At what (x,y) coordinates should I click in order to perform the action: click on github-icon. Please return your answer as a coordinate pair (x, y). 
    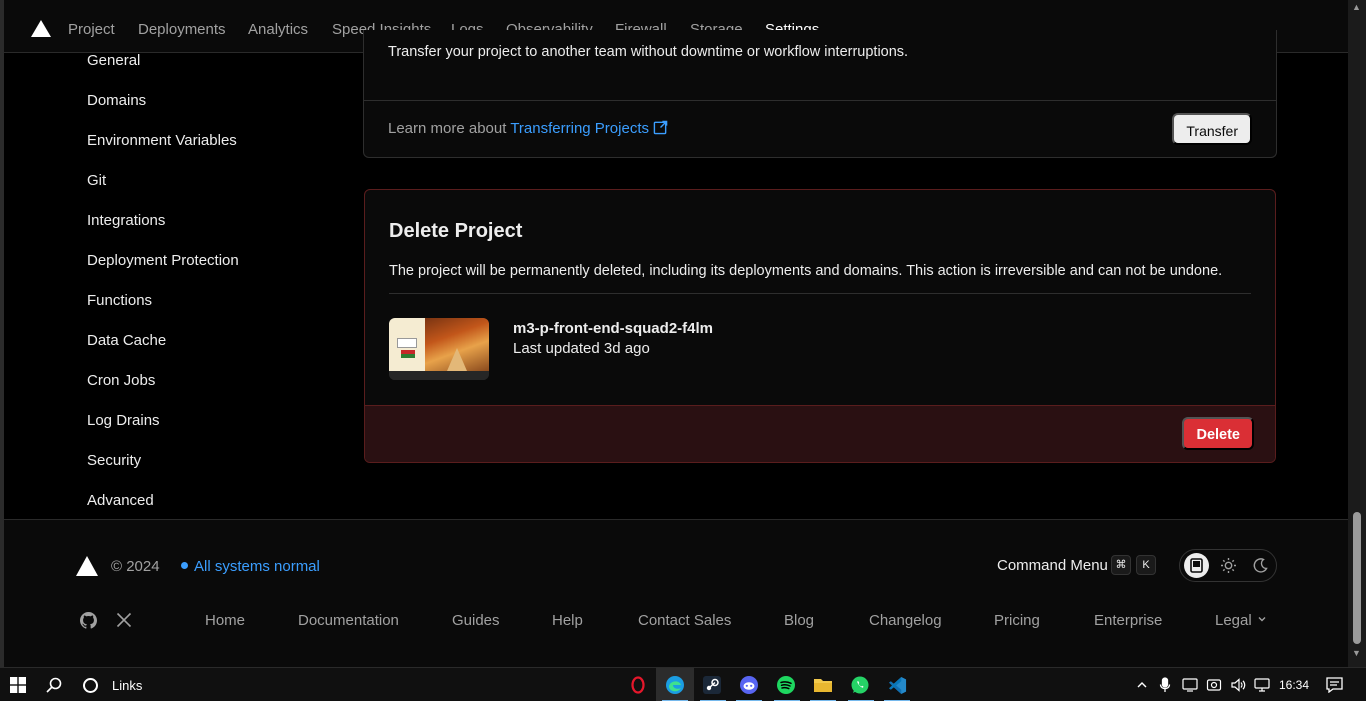
    Looking at the image, I should click on (88, 620).